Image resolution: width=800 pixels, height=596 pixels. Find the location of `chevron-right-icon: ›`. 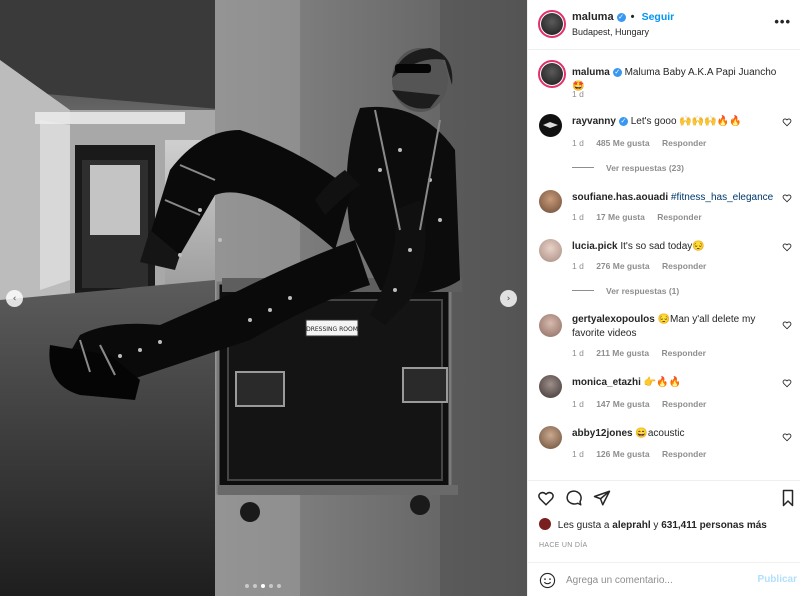

chevron-right-icon: › is located at coordinates (508, 298).